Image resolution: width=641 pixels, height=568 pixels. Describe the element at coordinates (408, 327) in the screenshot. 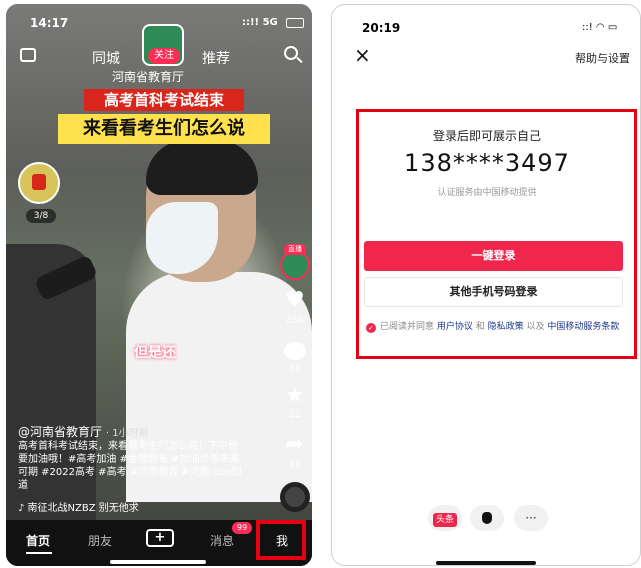

I see `agreement-prefix: 已阅读并同意` at that location.